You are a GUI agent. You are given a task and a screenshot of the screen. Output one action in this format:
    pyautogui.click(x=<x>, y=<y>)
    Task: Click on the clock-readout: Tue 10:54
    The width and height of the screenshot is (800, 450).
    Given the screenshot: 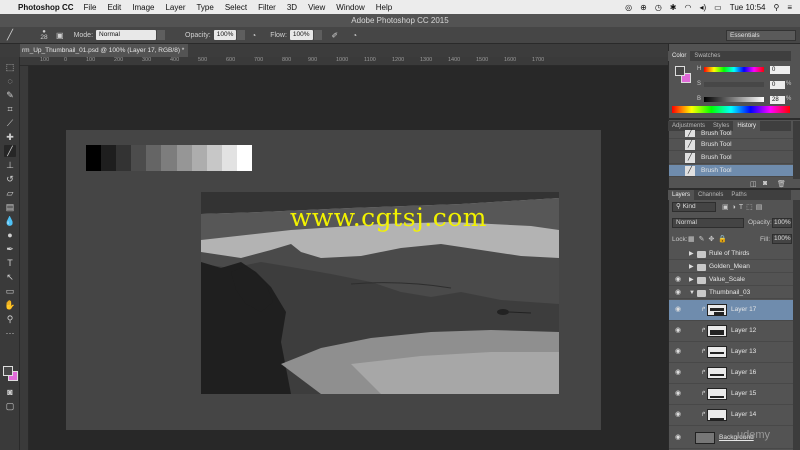 What is the action you would take?
    pyautogui.click(x=748, y=7)
    